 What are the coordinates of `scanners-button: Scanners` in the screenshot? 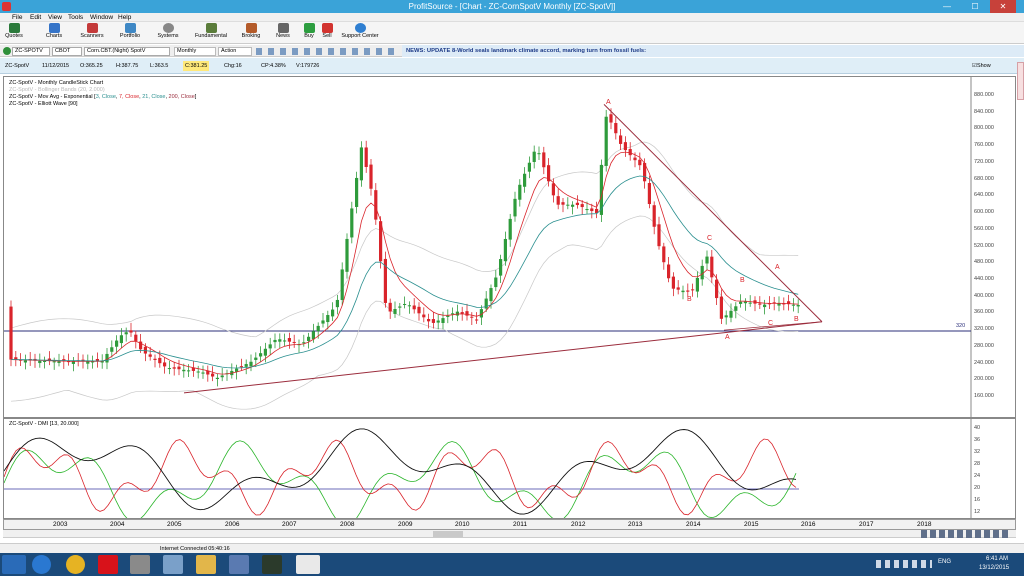 It's located at (92, 33).